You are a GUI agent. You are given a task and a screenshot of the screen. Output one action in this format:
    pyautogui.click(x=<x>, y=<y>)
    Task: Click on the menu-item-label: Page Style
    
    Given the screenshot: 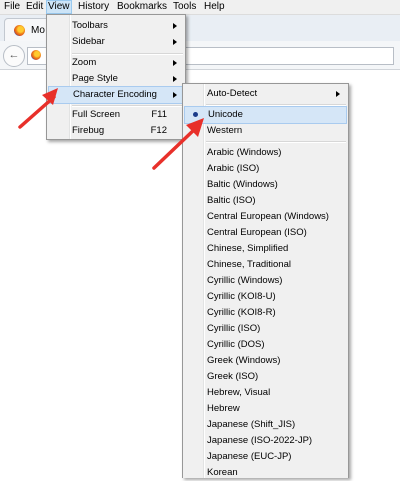 What is the action you would take?
    pyautogui.click(x=95, y=78)
    